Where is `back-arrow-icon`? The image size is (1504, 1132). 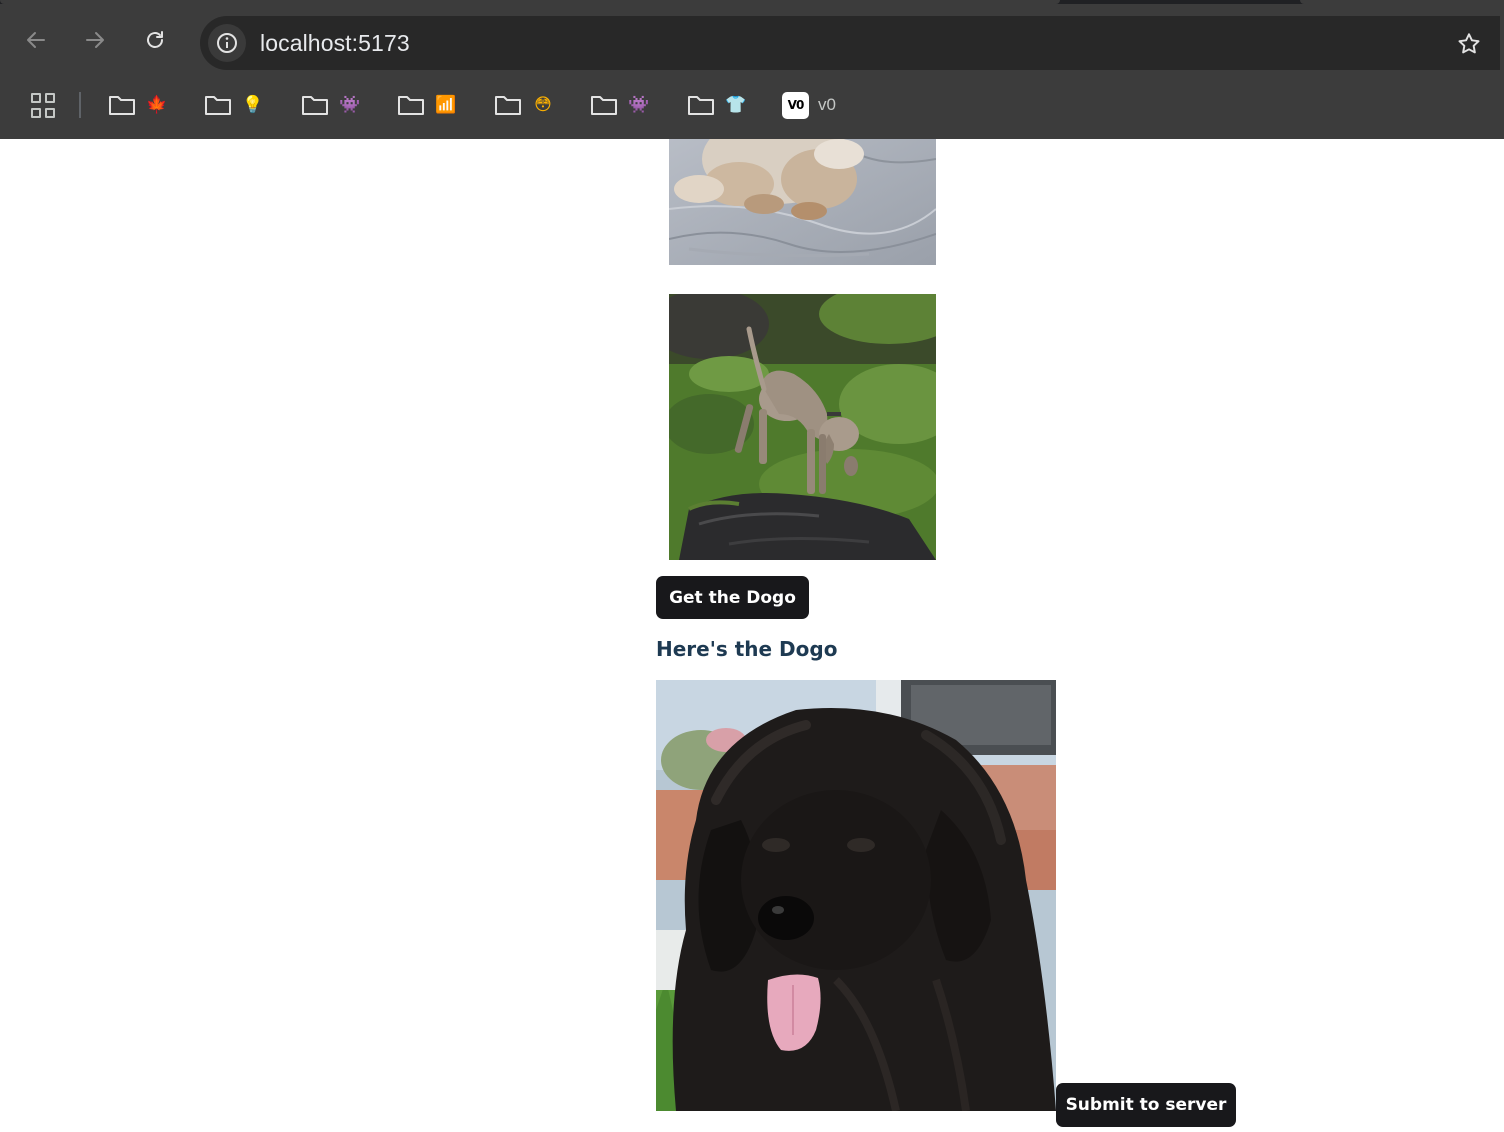 back-arrow-icon is located at coordinates (36, 40).